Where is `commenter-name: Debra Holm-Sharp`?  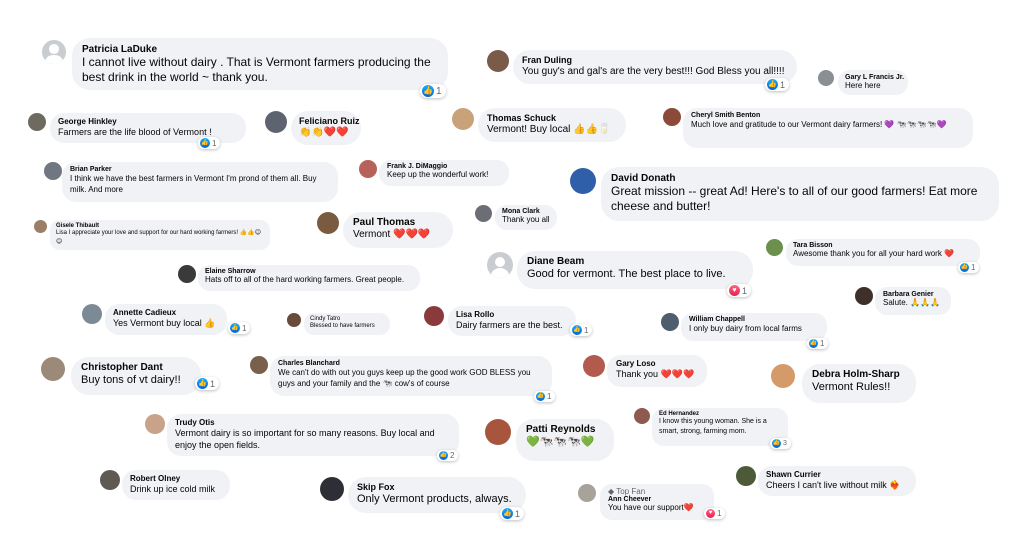 commenter-name: Debra Holm-Sharp is located at coordinates (859, 374).